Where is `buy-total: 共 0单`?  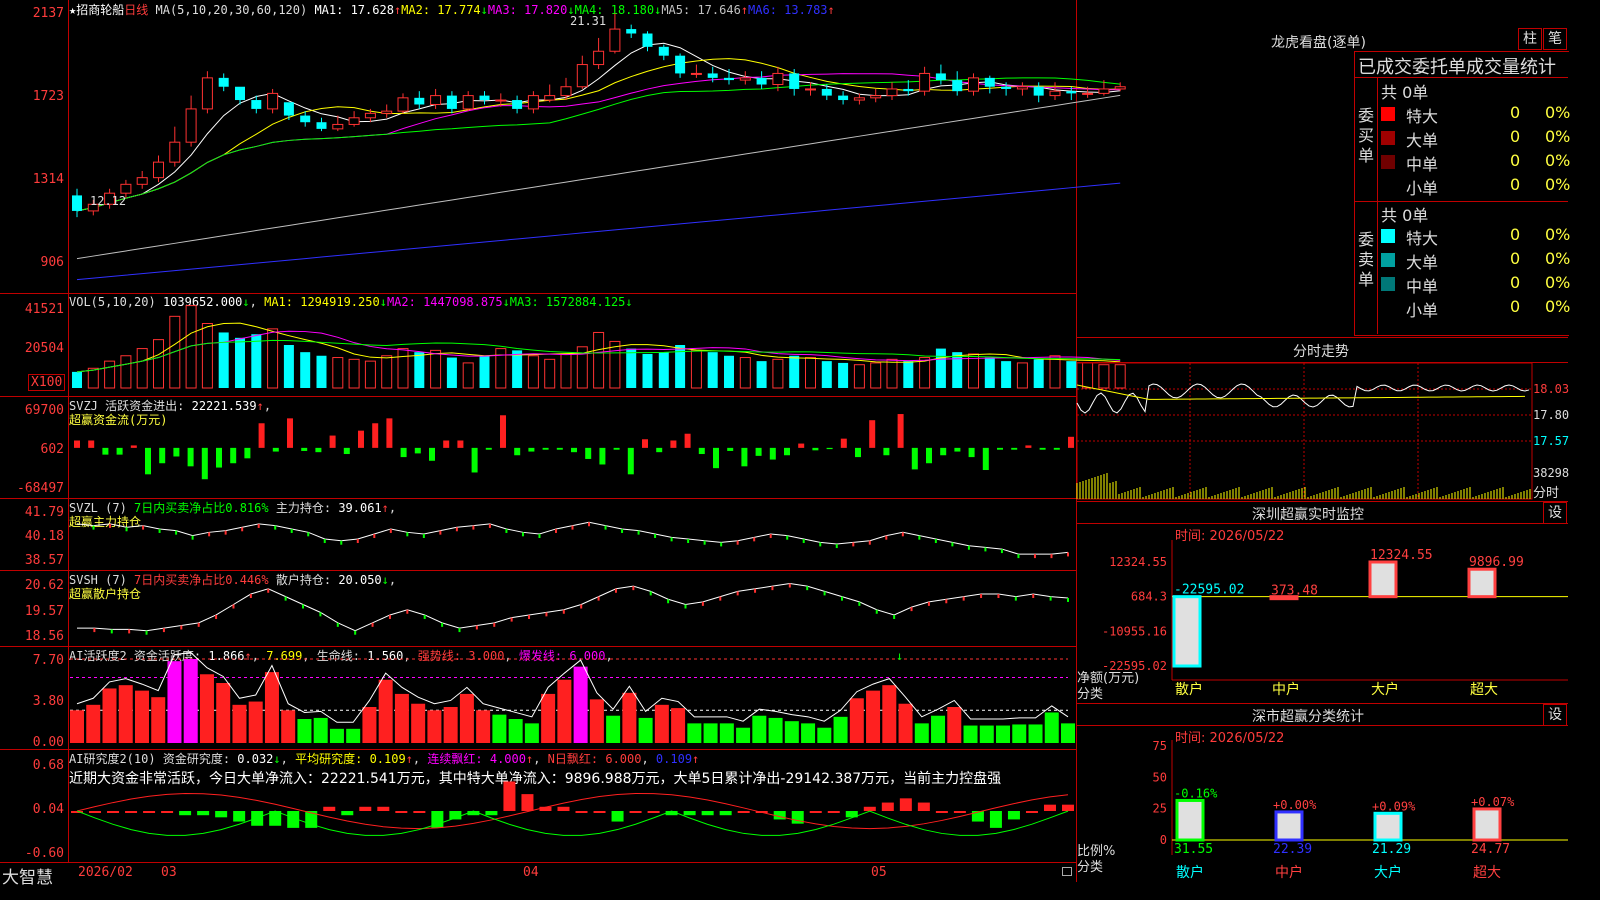 buy-total: 共 0单 is located at coordinates (1405, 92).